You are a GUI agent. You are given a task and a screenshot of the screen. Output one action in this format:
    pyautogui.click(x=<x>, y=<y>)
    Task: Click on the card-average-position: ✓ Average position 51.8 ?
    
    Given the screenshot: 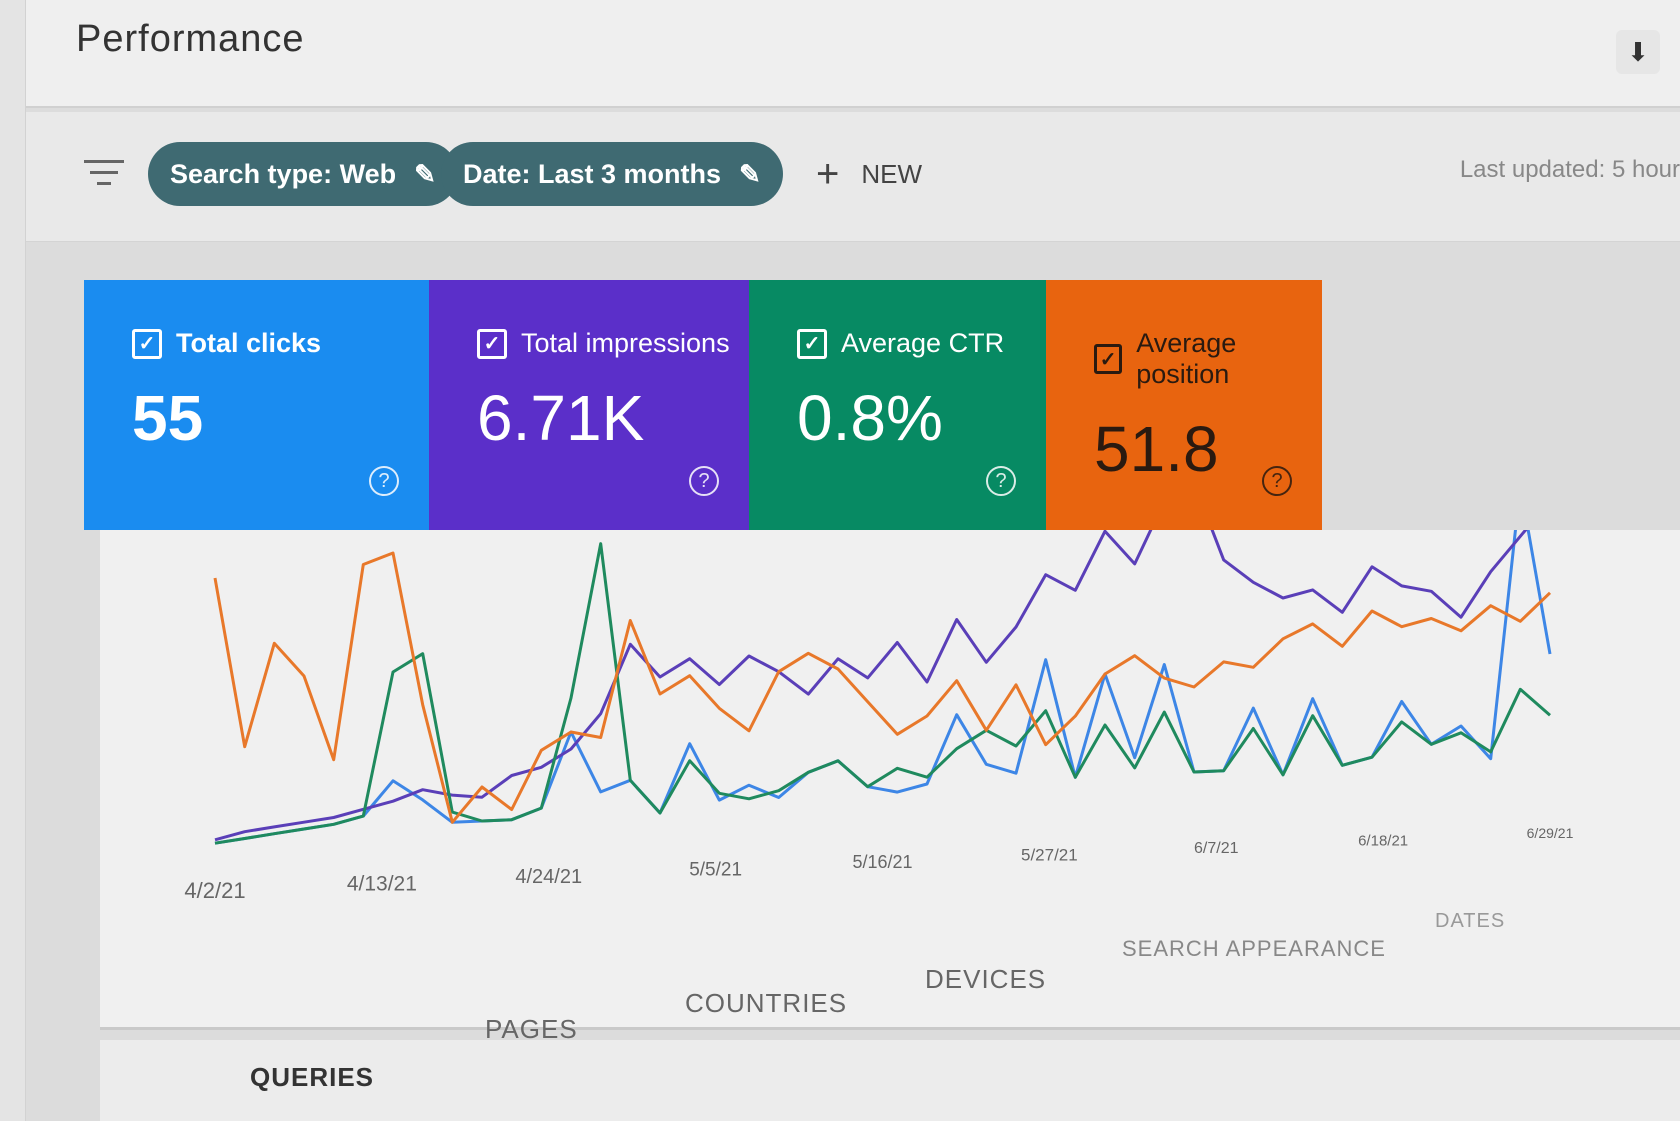 What is the action you would take?
    pyautogui.click(x=1184, y=405)
    